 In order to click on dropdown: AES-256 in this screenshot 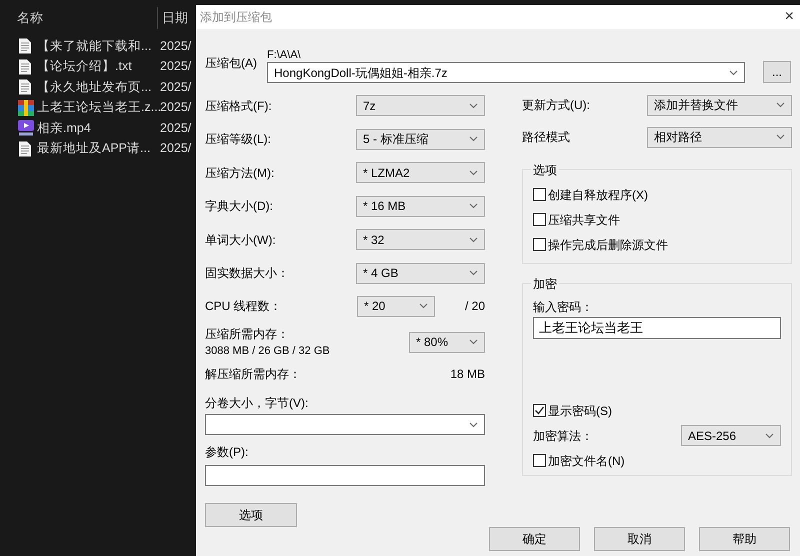, I will do `click(731, 435)`.